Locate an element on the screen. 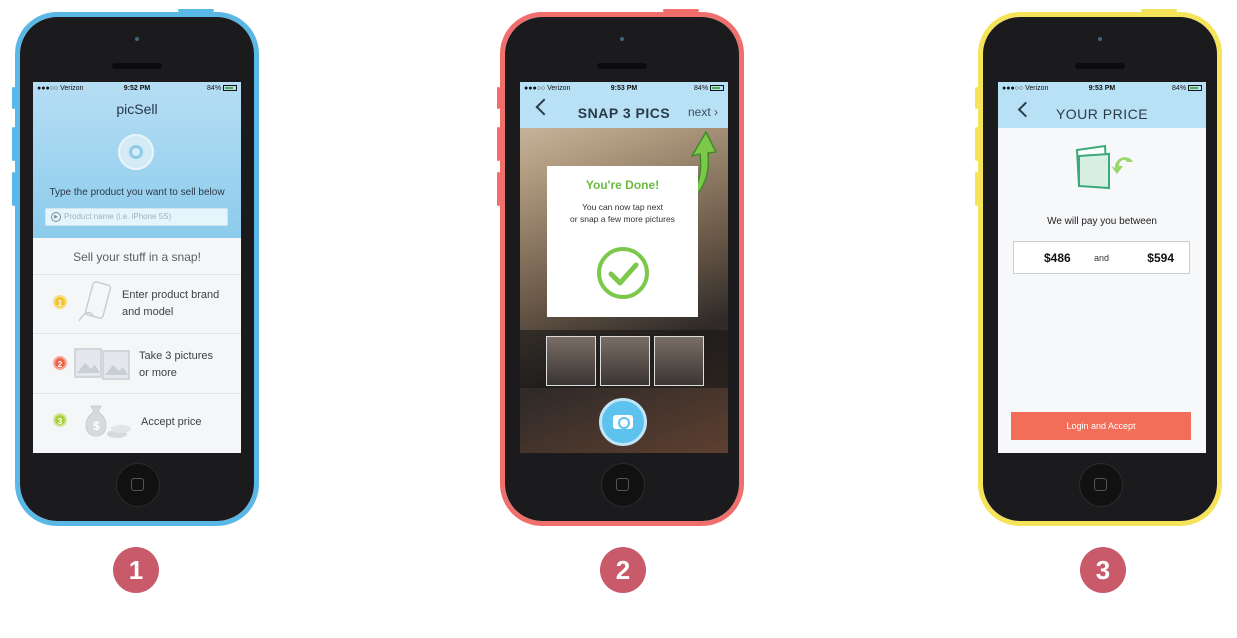 The width and height of the screenshot is (1237, 638). step-take-pictures: 2 Take 3 pictures or more is located at coordinates (137, 363).